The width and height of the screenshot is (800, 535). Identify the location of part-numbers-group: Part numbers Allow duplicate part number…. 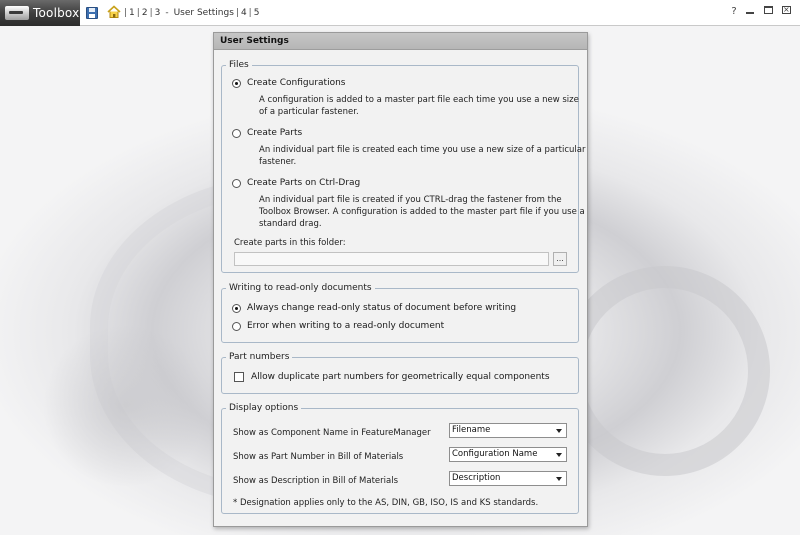
(400, 373).